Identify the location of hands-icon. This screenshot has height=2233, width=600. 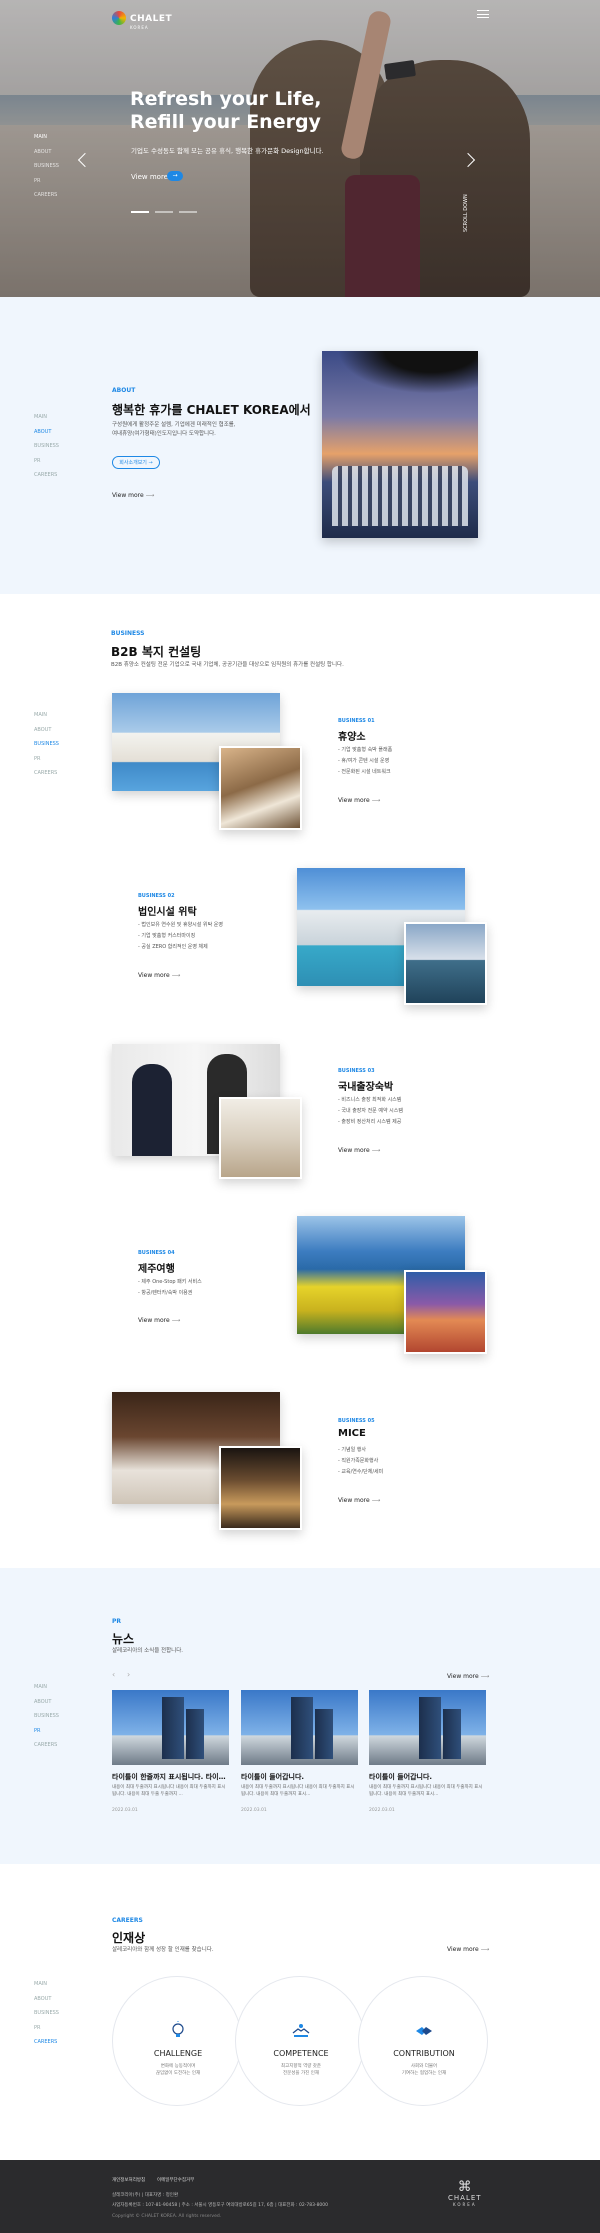
(424, 2031).